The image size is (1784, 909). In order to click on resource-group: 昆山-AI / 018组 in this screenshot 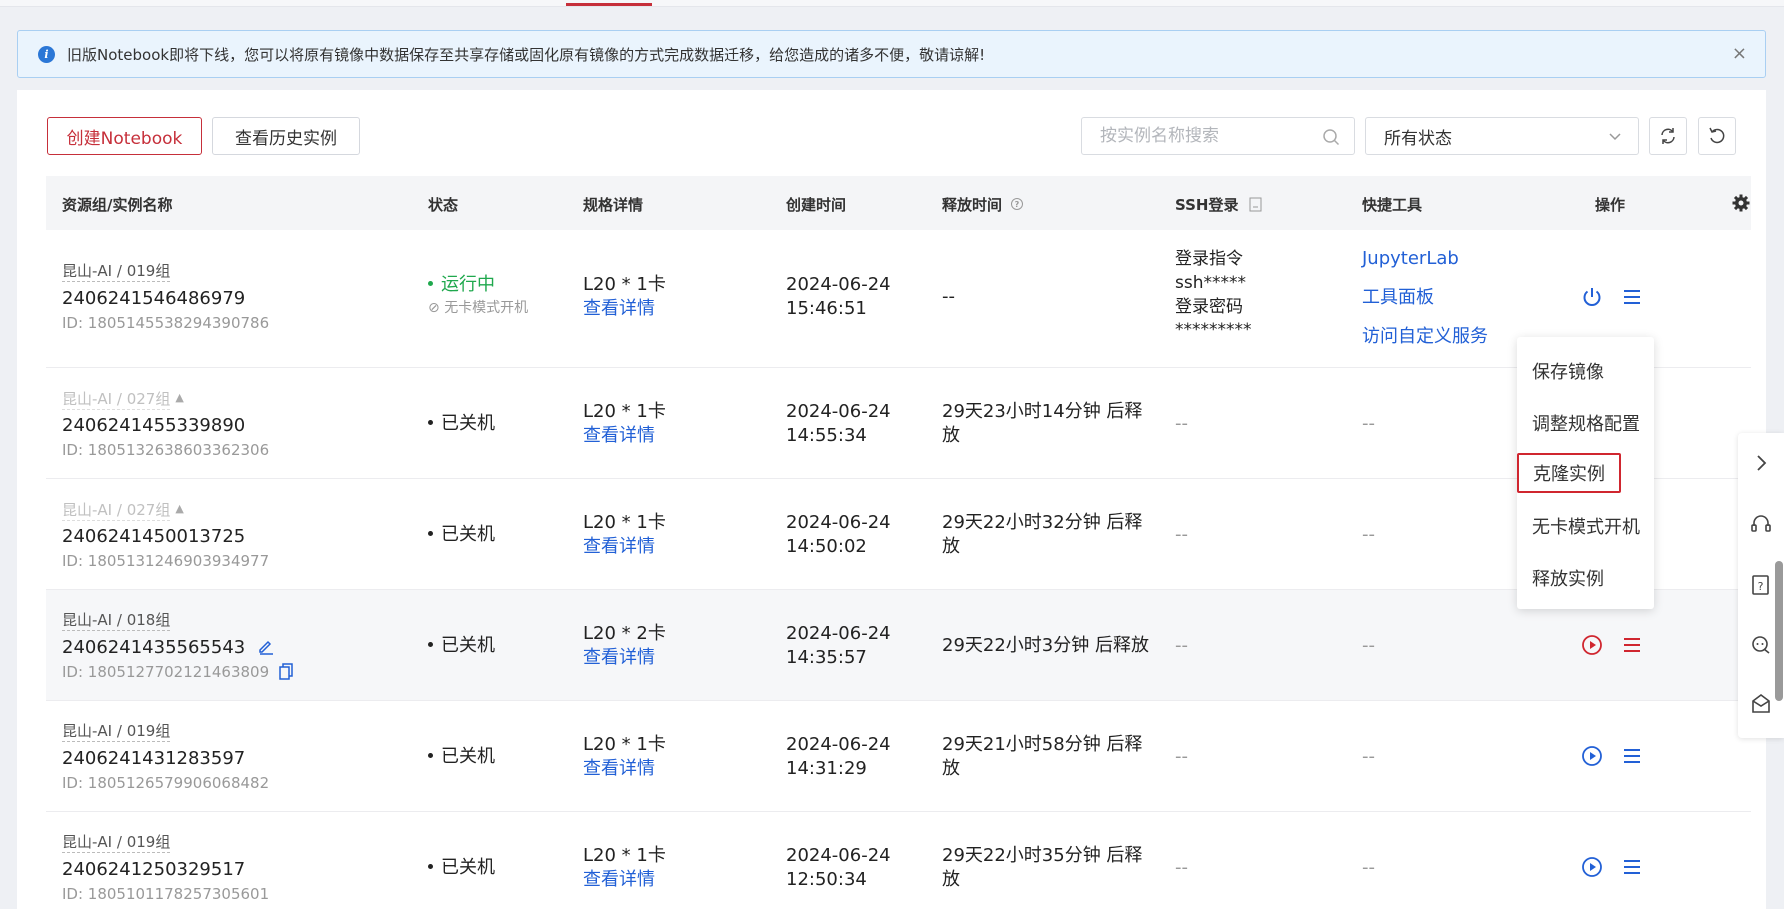, I will do `click(116, 621)`.